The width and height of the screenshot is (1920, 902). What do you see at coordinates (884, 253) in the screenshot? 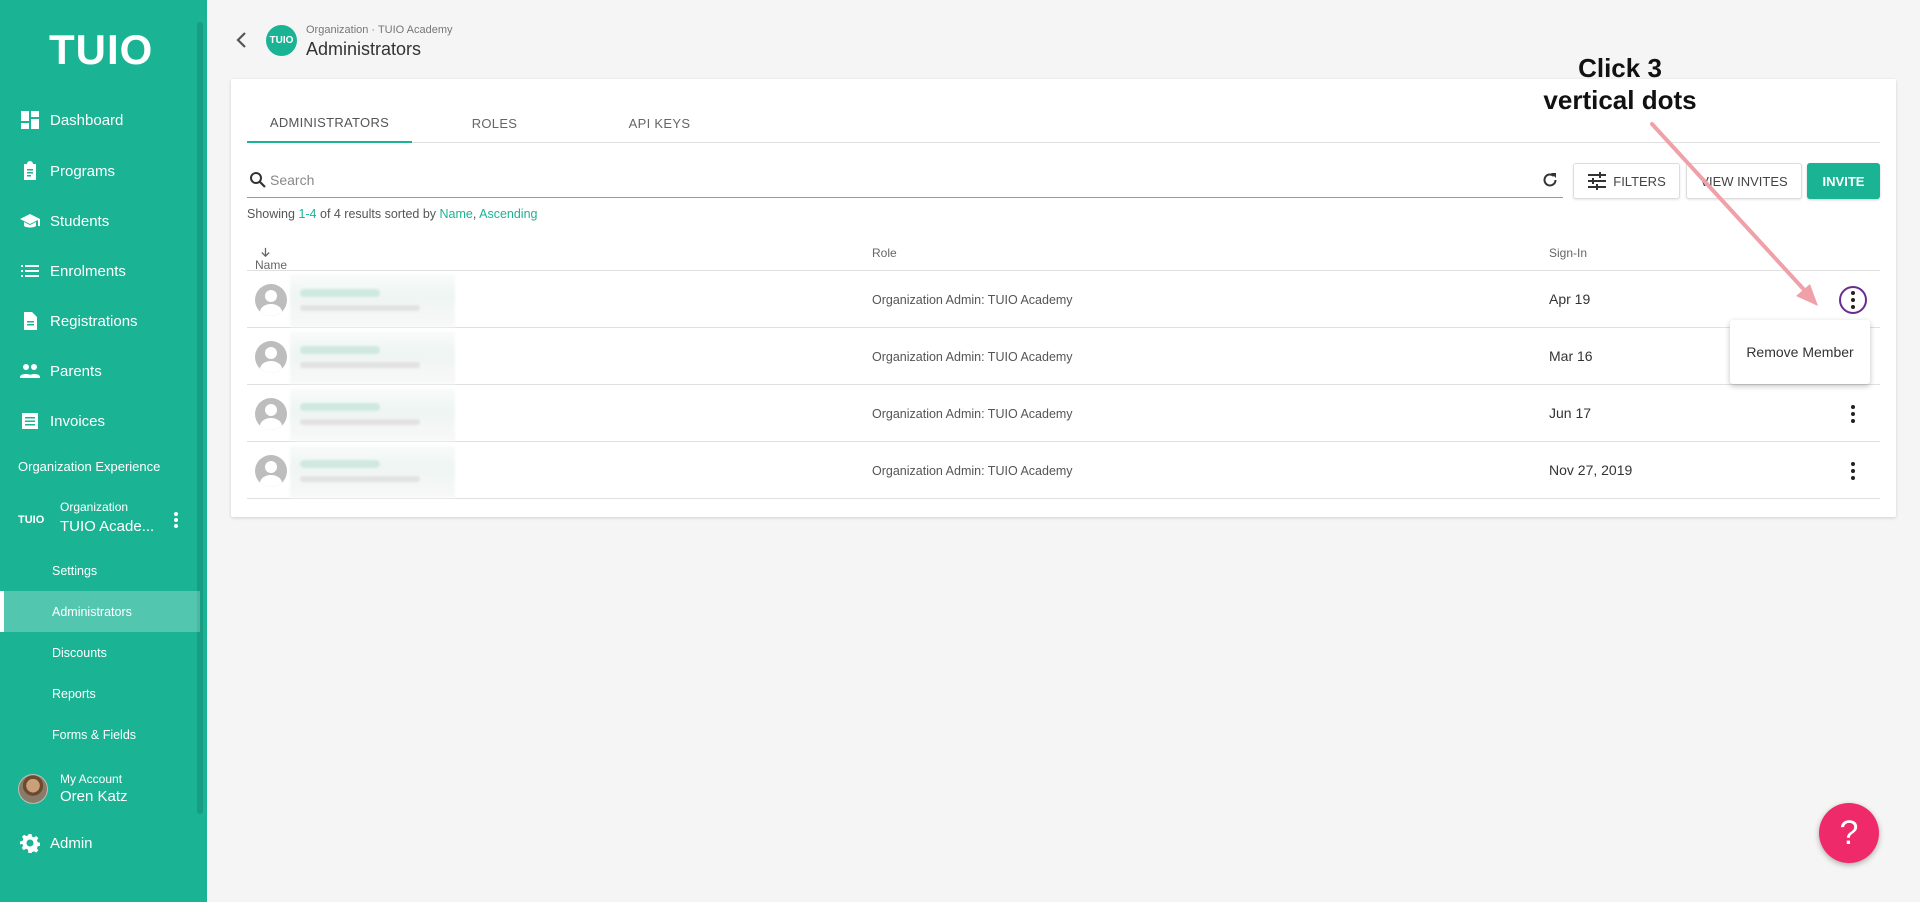
I see `column-role: Role` at bounding box center [884, 253].